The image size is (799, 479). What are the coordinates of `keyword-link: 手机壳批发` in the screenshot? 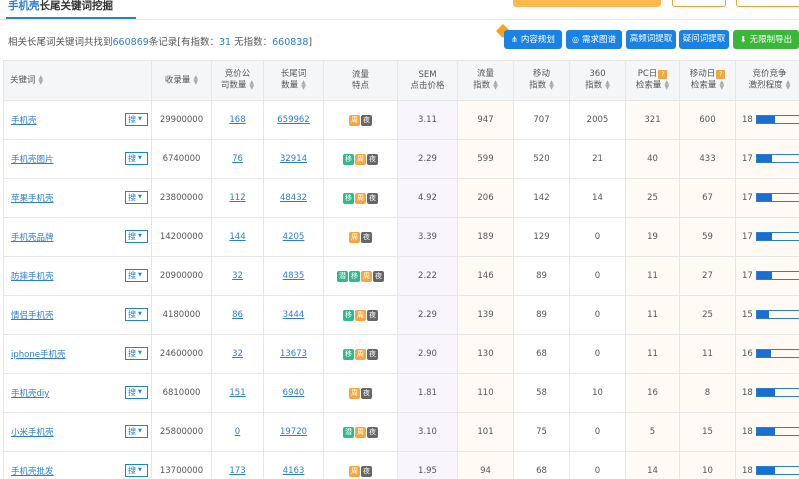 It's located at (32, 472).